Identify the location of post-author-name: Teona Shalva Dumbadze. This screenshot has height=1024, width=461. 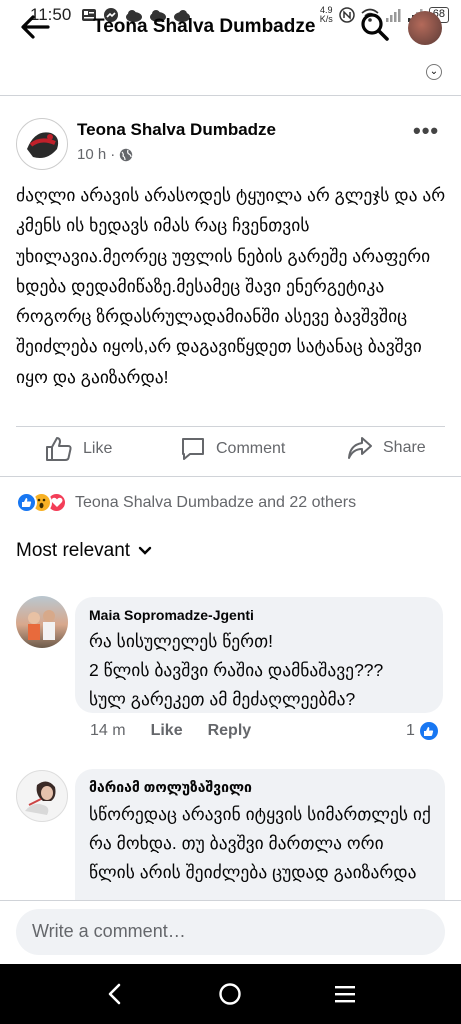
(176, 130).